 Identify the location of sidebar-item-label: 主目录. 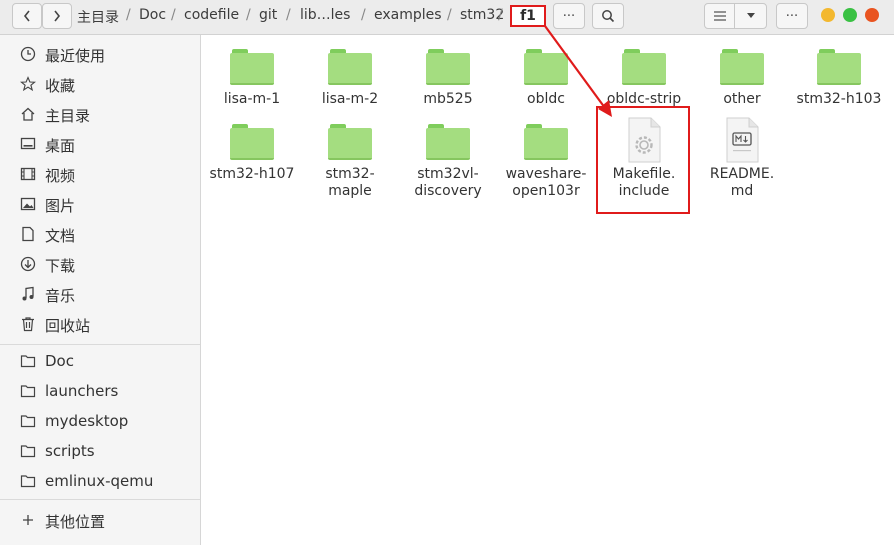
(68, 116).